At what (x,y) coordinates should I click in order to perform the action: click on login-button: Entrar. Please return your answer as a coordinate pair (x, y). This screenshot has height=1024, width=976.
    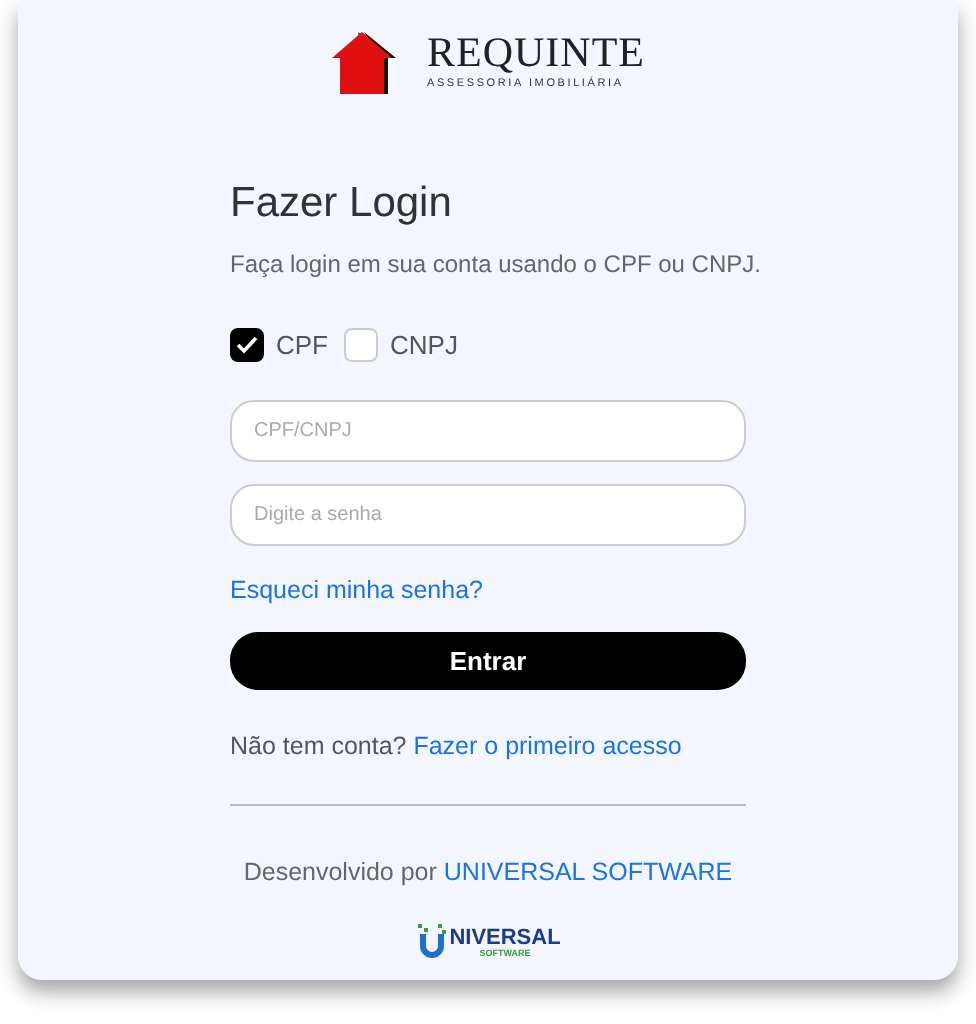
    Looking at the image, I should click on (488, 661).